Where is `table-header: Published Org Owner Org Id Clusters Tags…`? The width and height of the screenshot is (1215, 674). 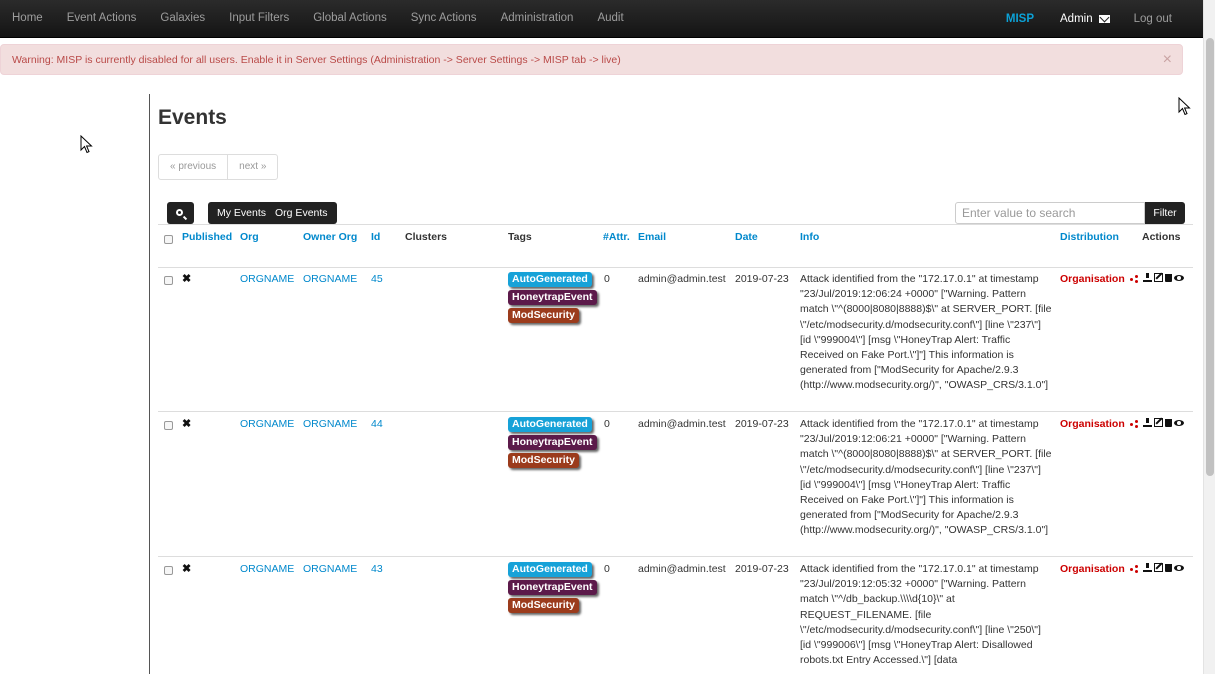 table-header: Published Org Owner Org Id Clusters Tags… is located at coordinates (675, 246).